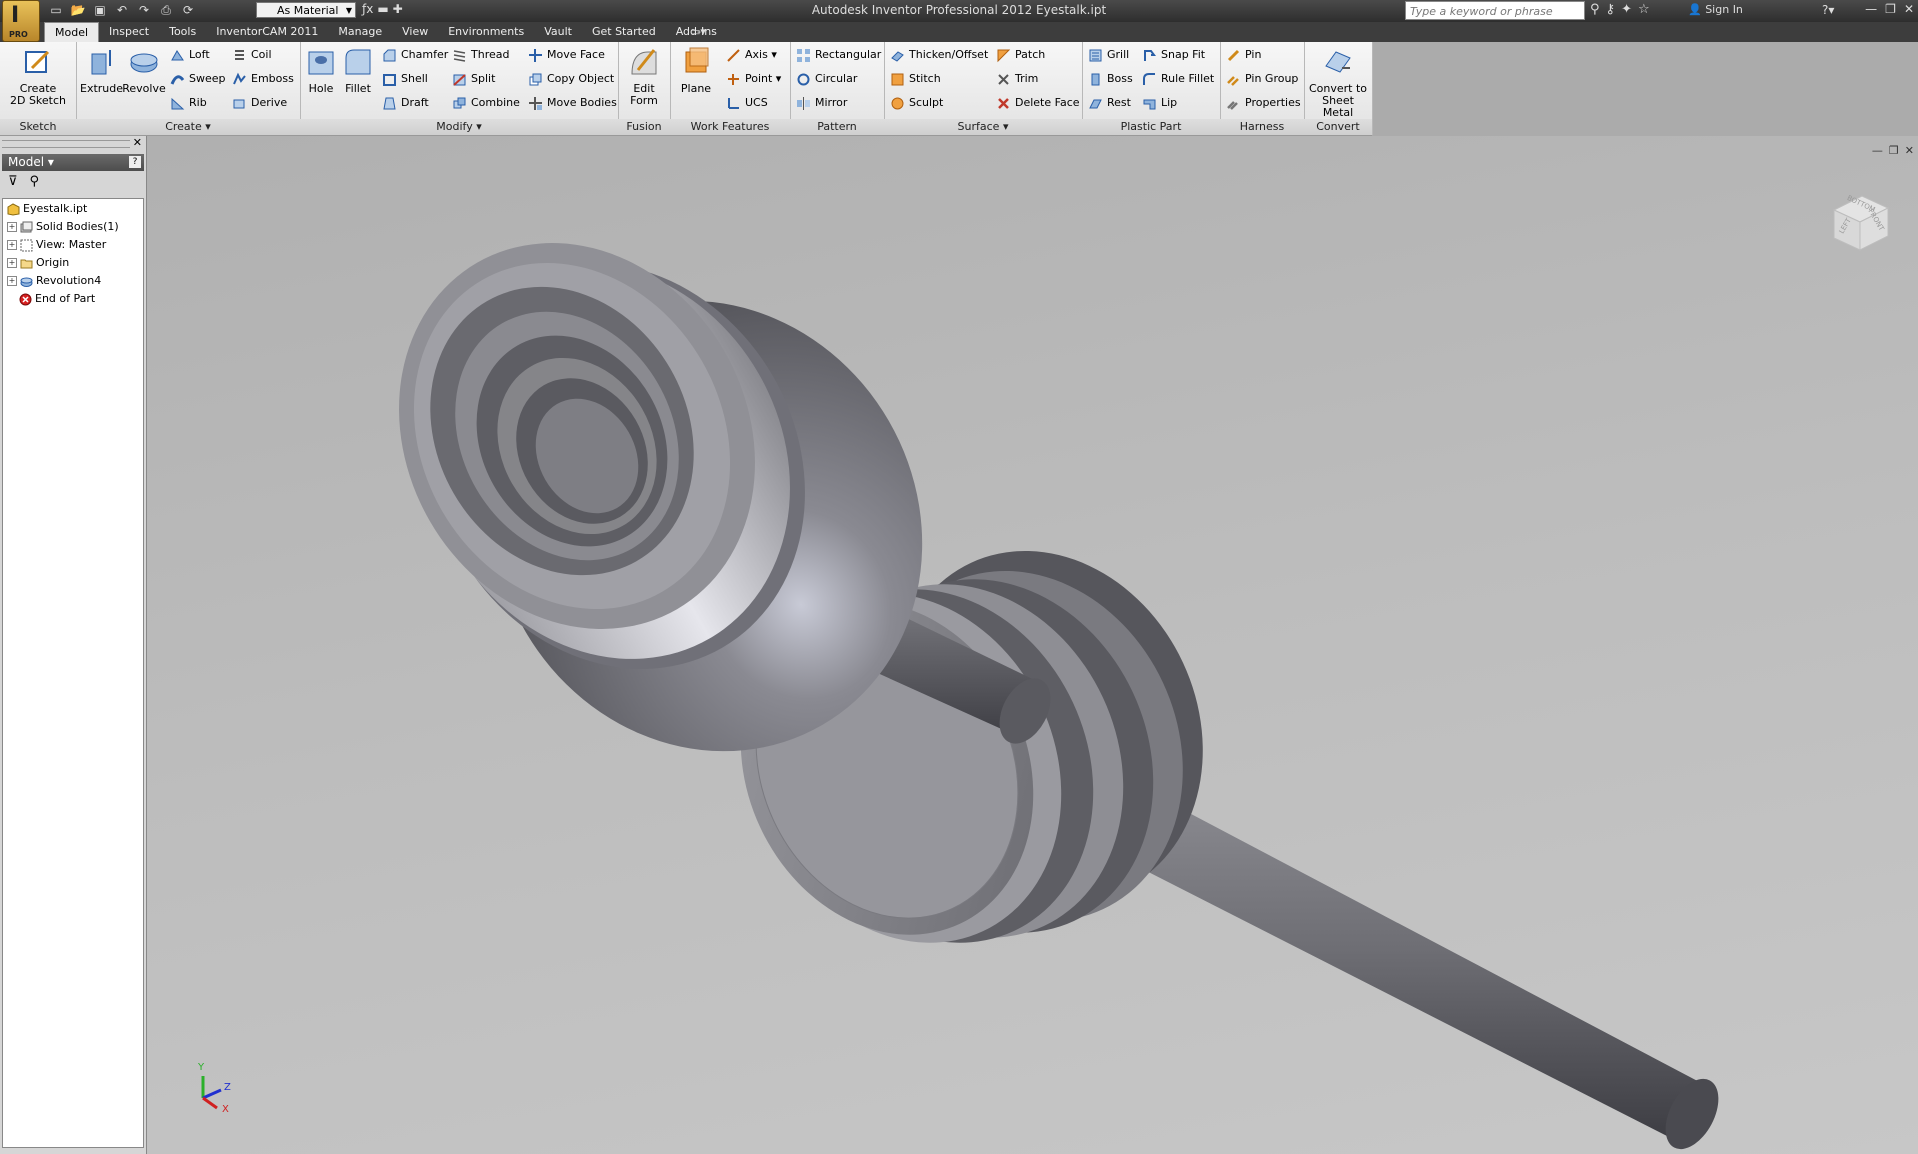  What do you see at coordinates (753, 79) in the screenshot?
I see `point-button: Point ▾` at bounding box center [753, 79].